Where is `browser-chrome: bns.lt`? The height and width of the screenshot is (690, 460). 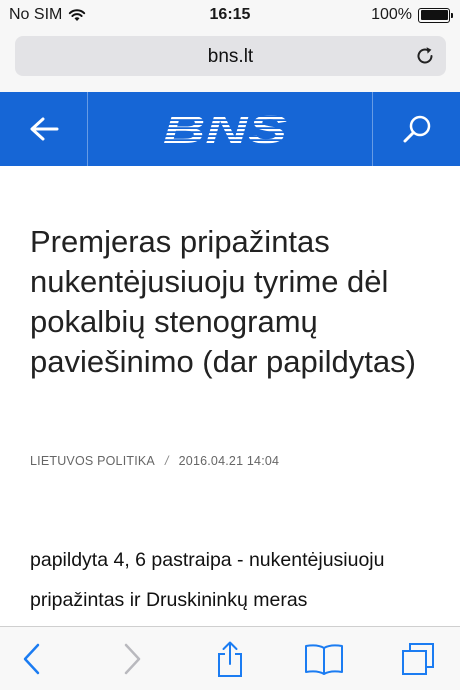 browser-chrome: bns.lt is located at coordinates (230, 61).